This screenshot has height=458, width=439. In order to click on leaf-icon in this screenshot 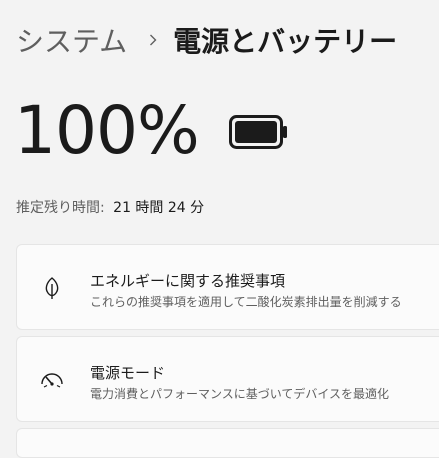, I will do `click(52, 288)`.